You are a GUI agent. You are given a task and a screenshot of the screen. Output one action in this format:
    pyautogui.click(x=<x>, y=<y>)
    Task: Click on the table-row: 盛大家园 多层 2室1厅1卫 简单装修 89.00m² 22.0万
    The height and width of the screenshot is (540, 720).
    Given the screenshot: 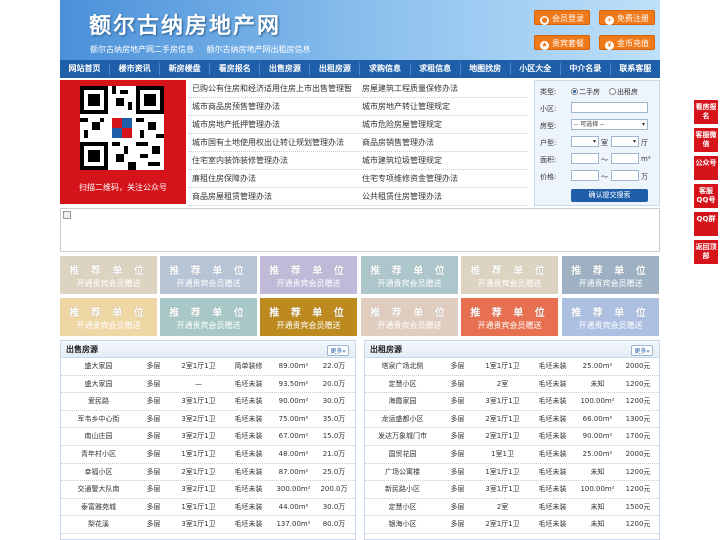 What is the action you would take?
    pyautogui.click(x=208, y=367)
    